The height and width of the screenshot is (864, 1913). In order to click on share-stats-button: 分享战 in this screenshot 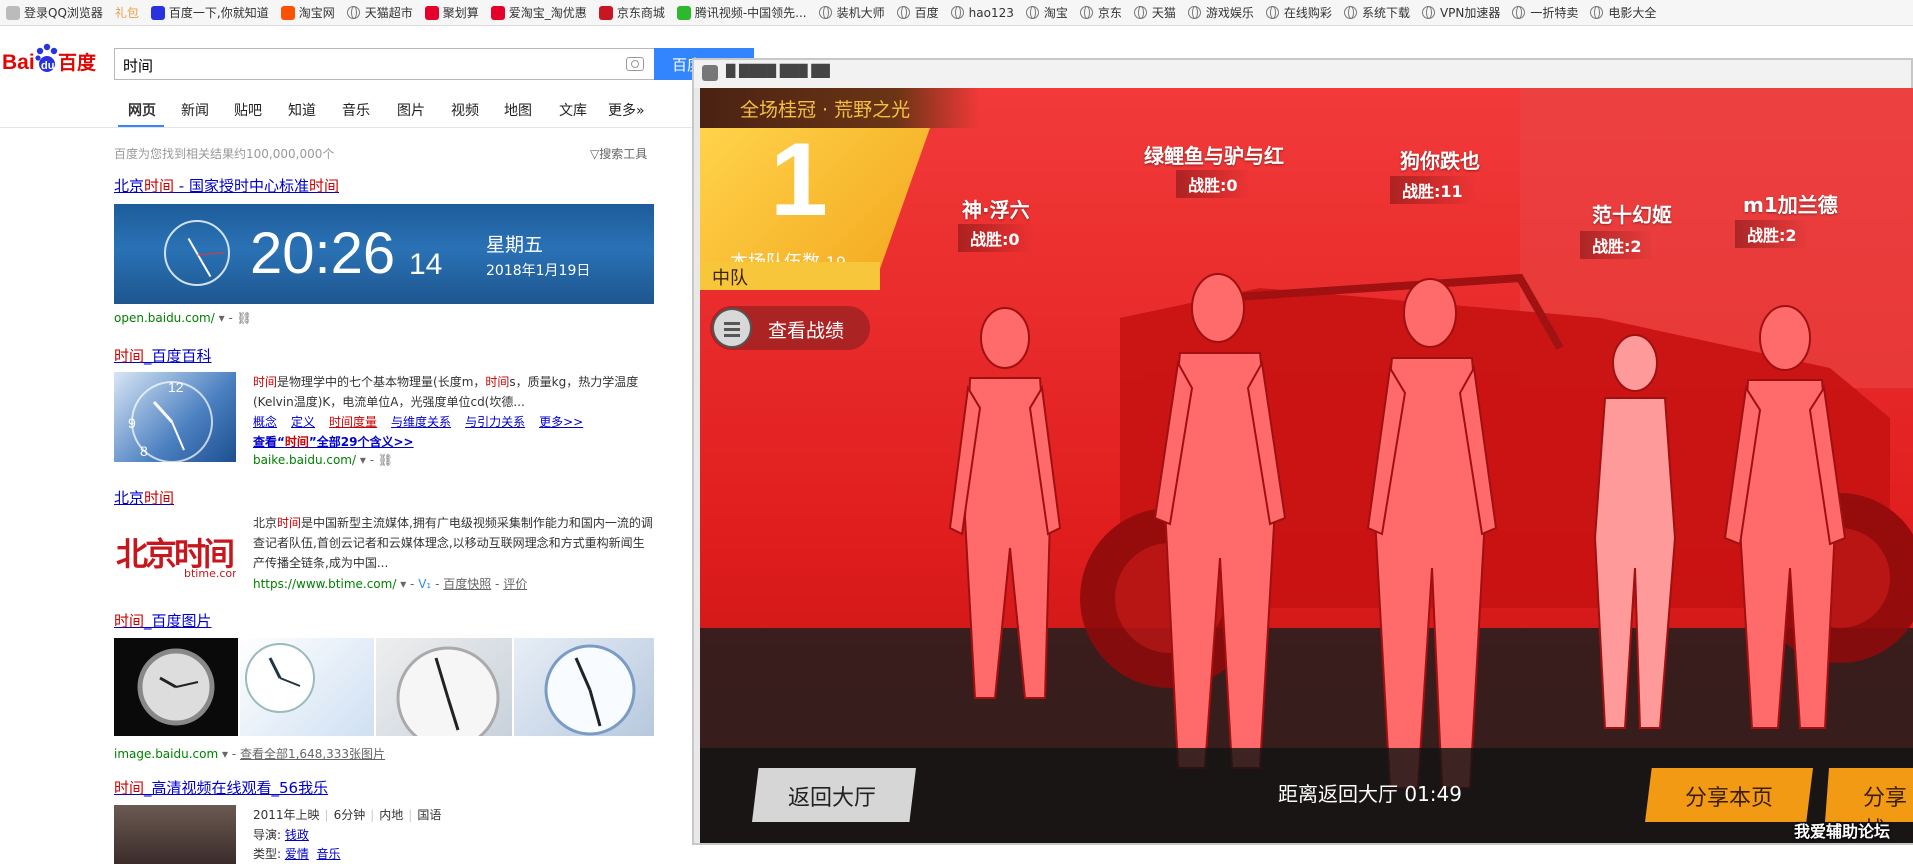, I will do `click(1869, 795)`.